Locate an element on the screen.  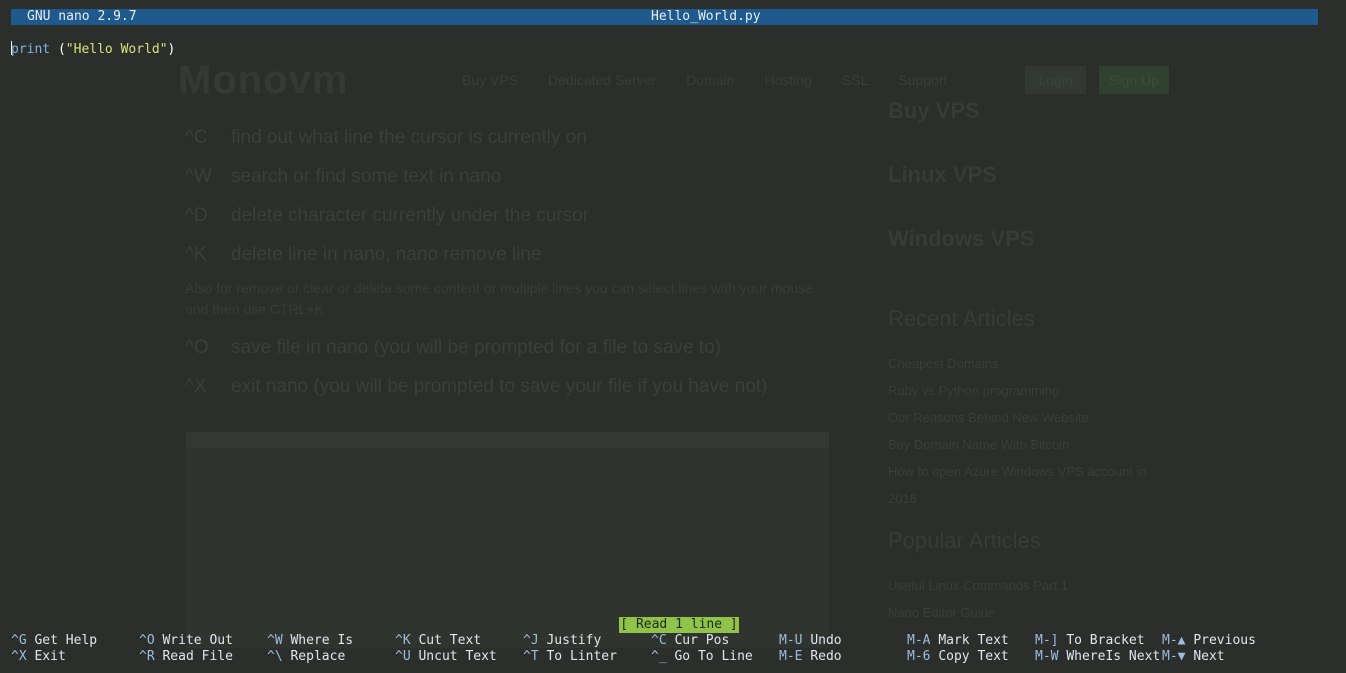
nano-version: GNU nano 2.9.7 is located at coordinates (82, 16).